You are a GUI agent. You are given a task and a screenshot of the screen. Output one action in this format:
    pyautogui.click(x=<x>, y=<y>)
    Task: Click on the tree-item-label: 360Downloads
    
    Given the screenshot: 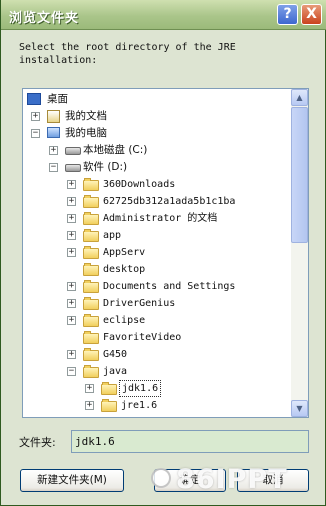 What is the action you would take?
    pyautogui.click(x=139, y=184)
    